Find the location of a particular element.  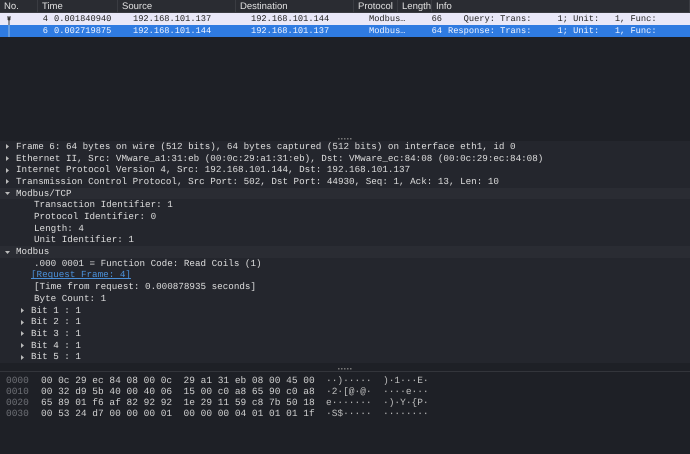

tree-item-text: Ethernet II, Src: VMware_a1:31:eb (00:0c:29:a1:31:eb), Dst: VMware_ec:84:08 (00:0c:29:ec:84:08) is located at coordinates (280, 158).